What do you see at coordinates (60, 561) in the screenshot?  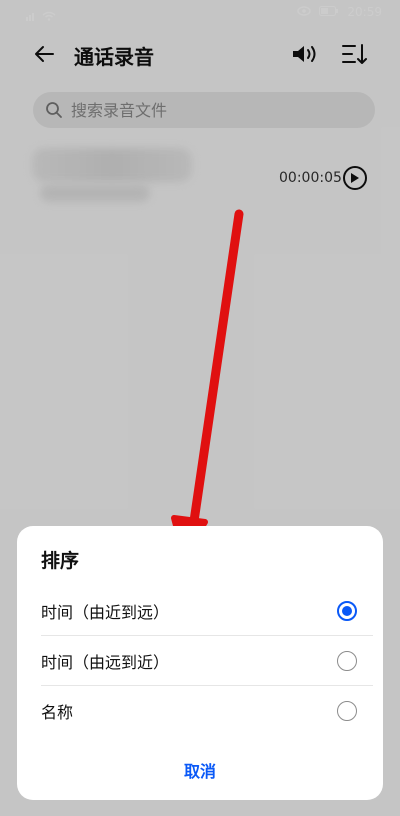 I see `sort-dialog-title: 排序` at bounding box center [60, 561].